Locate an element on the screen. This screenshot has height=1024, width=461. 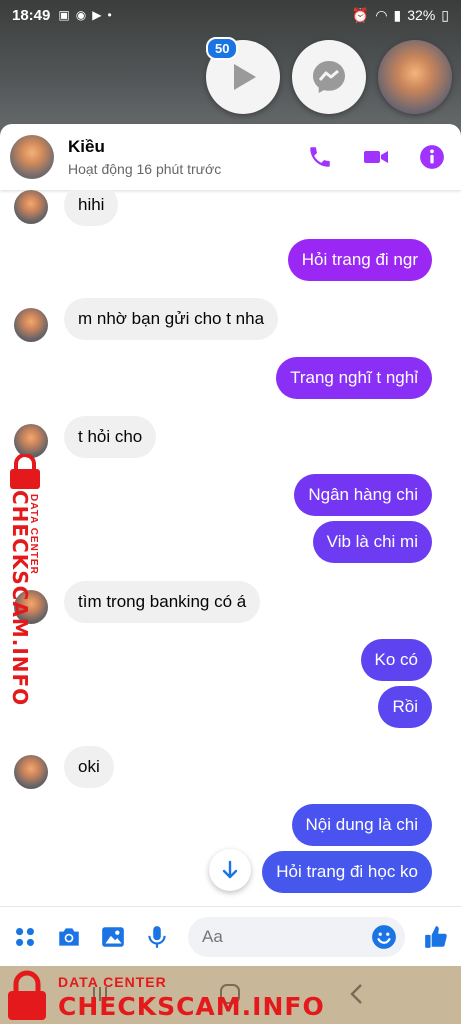
status-bar: 18:49 ▣ ◉ ▶ • ⏰ ◠ ▮ 32% ▯ is located at coordinates (230, 15).